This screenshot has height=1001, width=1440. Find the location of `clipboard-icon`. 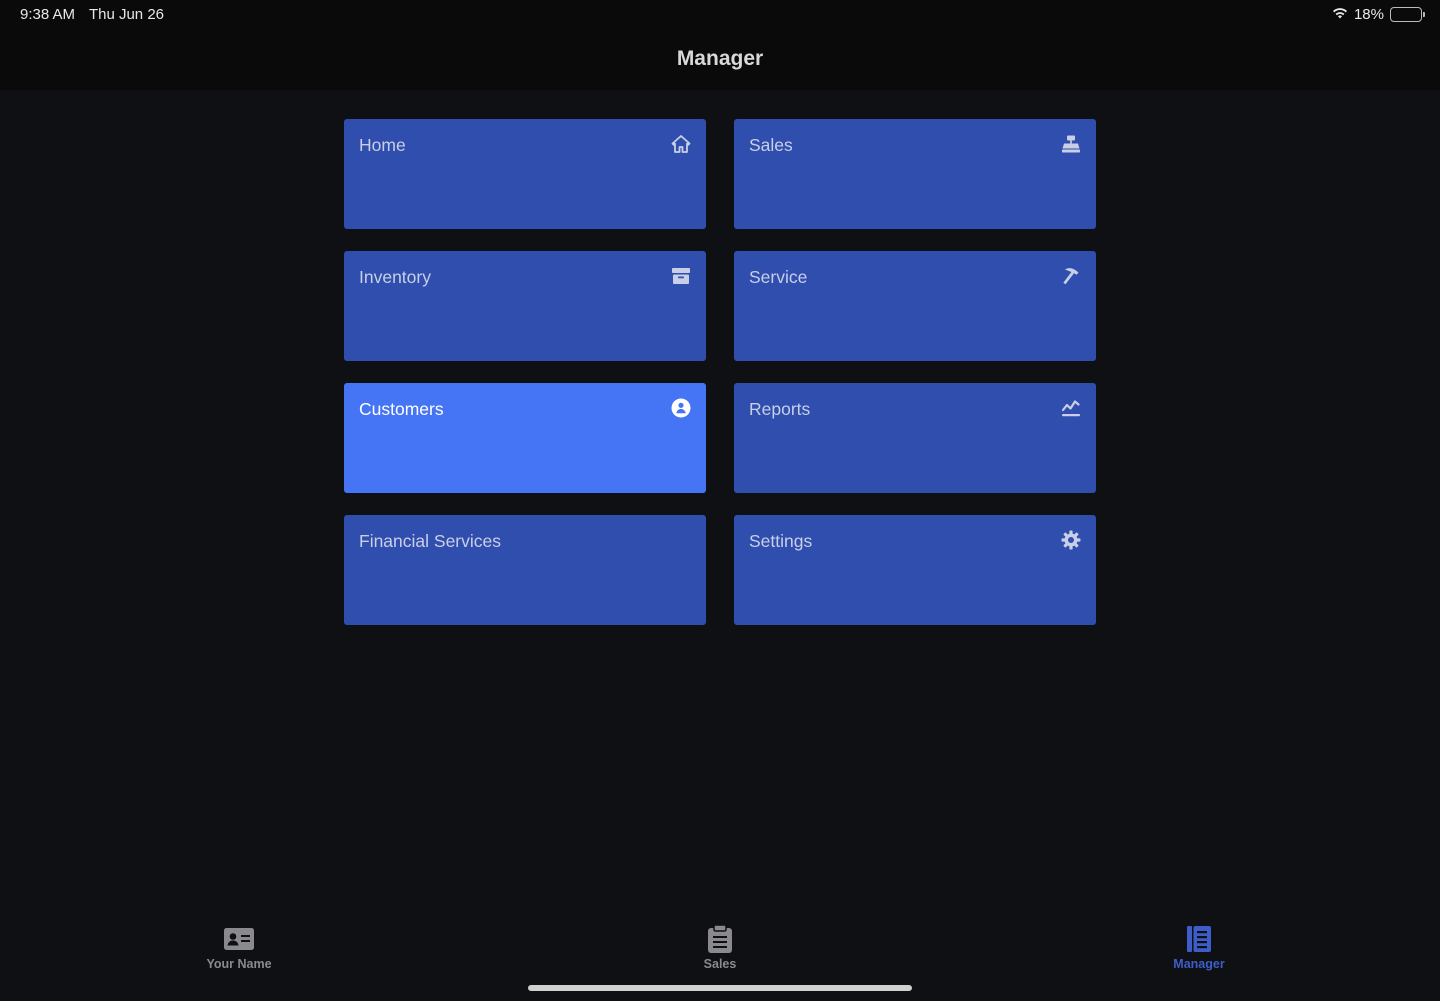

clipboard-icon is located at coordinates (720, 939).